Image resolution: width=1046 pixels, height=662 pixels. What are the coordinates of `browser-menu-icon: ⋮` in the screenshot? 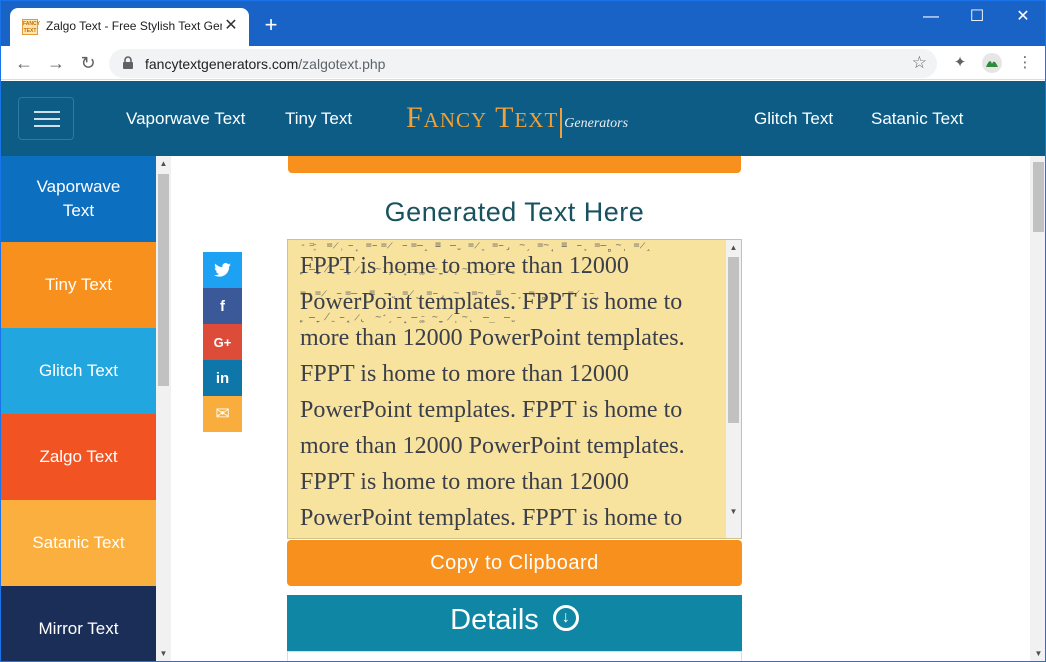 It's located at (1025, 63).